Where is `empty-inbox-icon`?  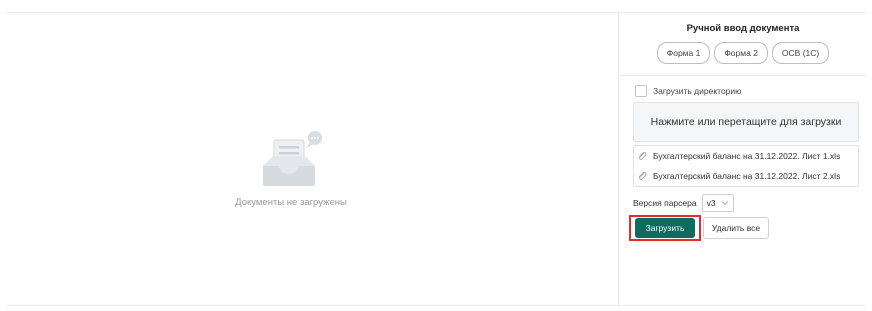 empty-inbox-icon is located at coordinates (292, 158).